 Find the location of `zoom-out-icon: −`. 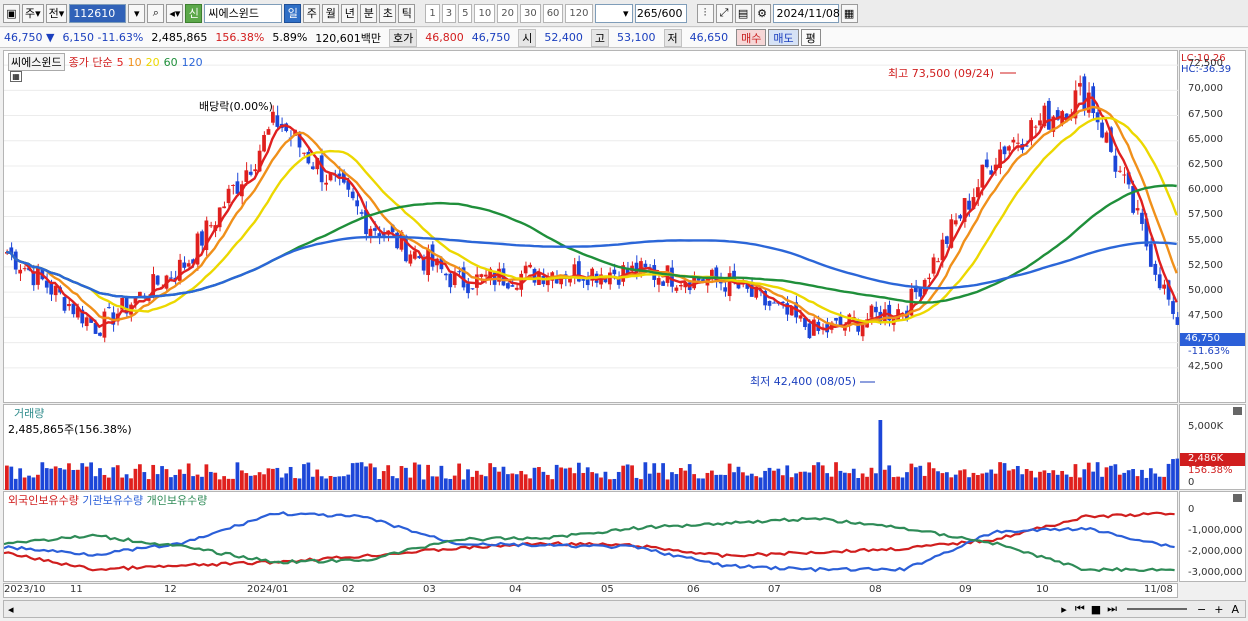

zoom-out-icon: − is located at coordinates (1201, 609).